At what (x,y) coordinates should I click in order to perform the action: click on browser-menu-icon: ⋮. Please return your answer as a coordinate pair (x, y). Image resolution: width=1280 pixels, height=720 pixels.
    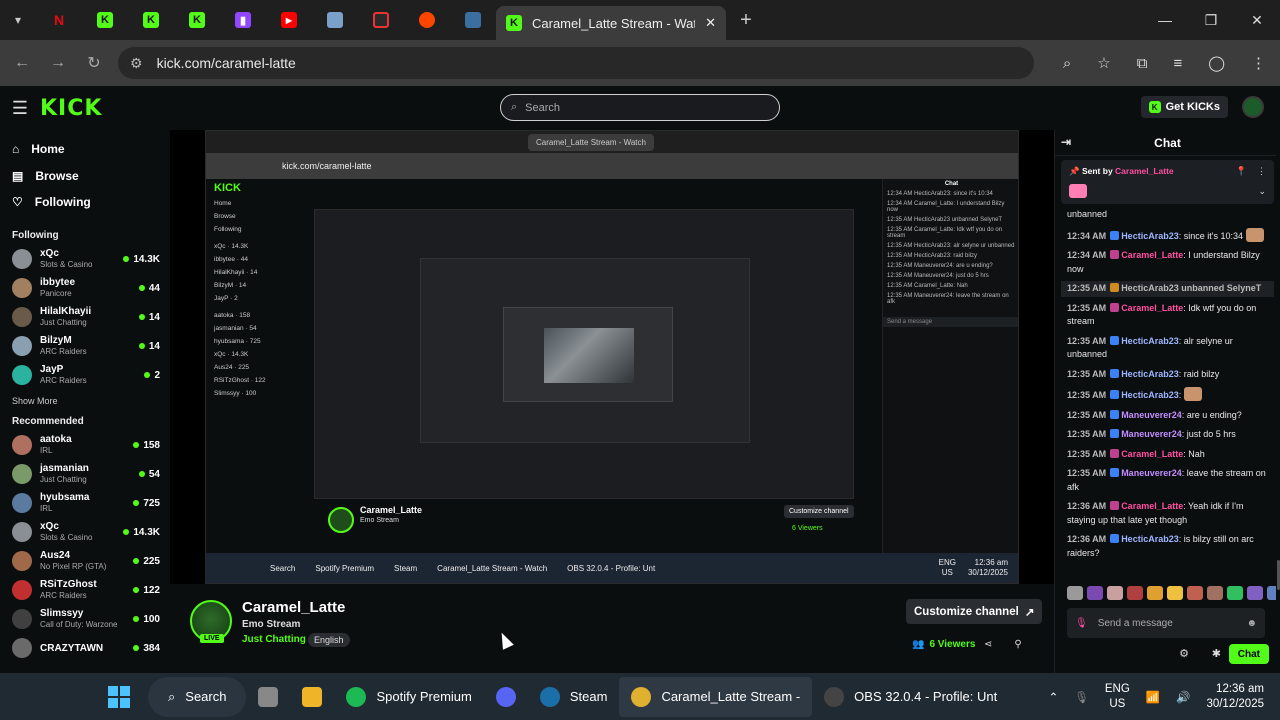
    Looking at the image, I should click on (1258, 63).